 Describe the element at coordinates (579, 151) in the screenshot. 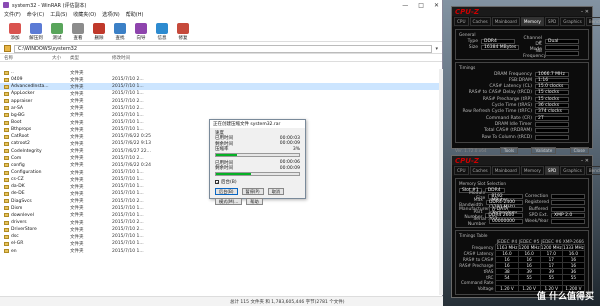

I see `close-button: Close` at that location.